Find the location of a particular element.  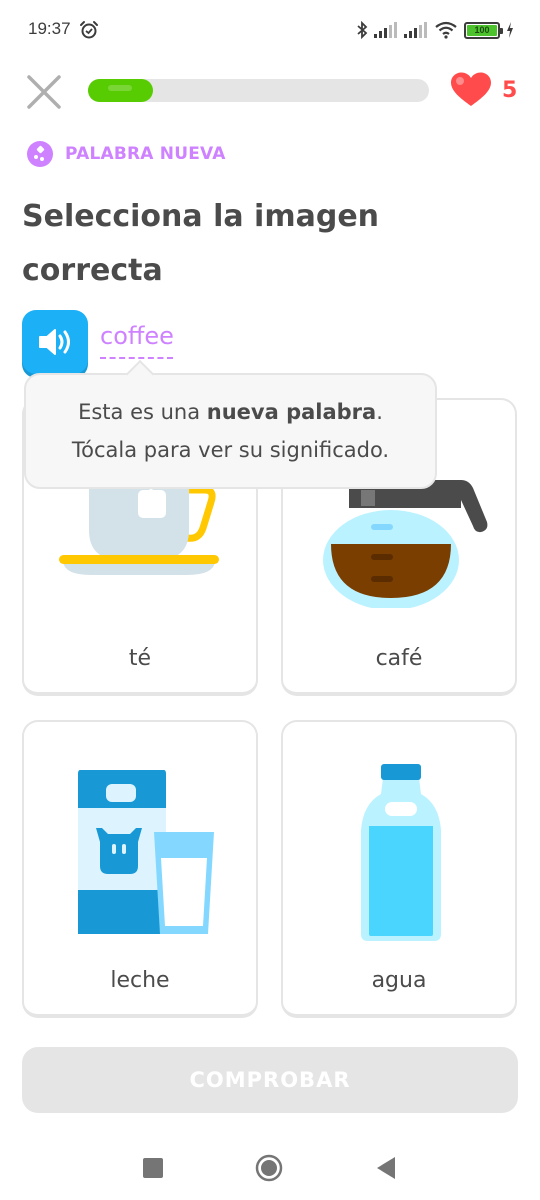

milk-carton-image is located at coordinates (146, 852).